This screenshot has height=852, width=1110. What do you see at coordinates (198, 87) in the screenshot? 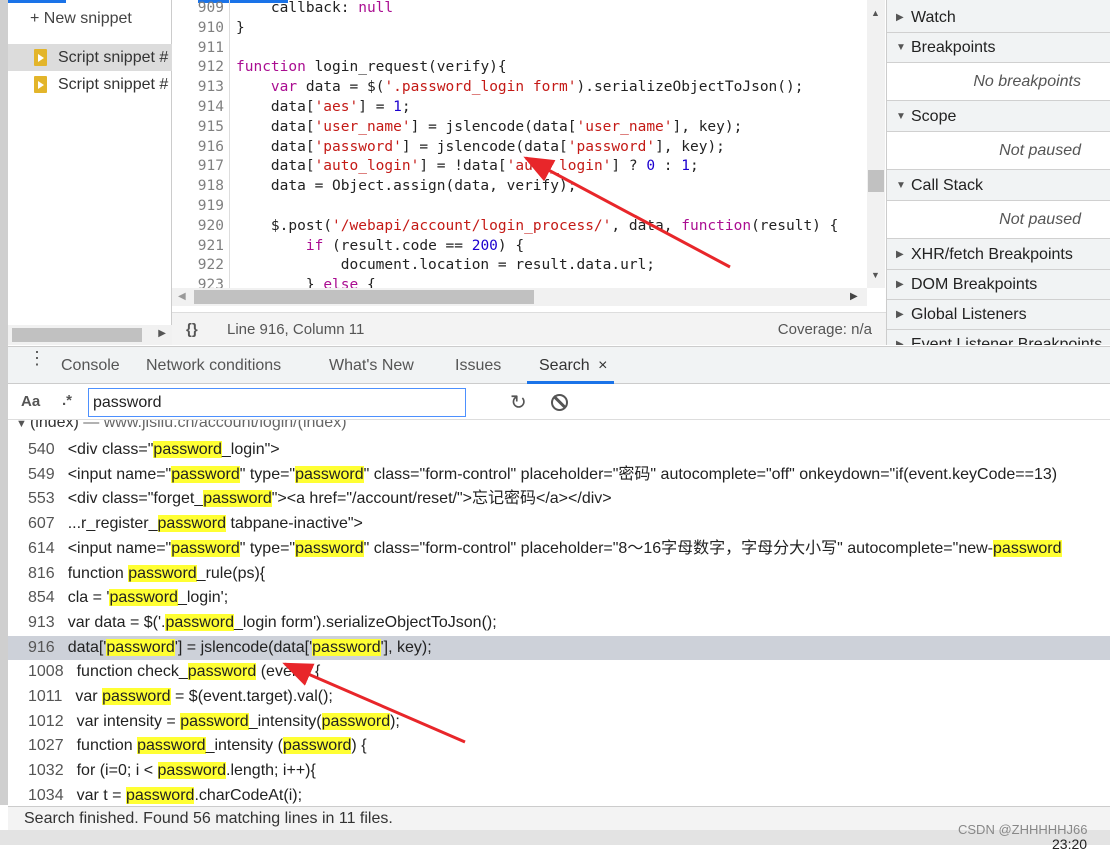
I see `line-number: 913` at bounding box center [198, 87].